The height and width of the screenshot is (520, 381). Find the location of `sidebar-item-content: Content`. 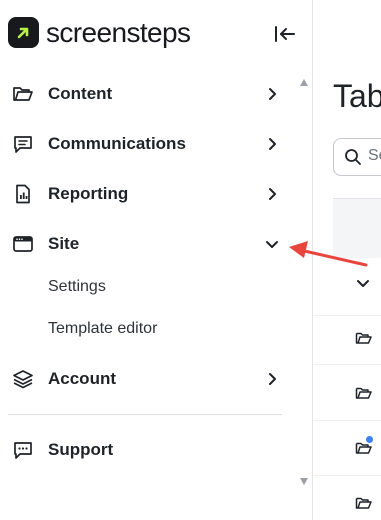

sidebar-item-content: Content is located at coordinates (146, 94).